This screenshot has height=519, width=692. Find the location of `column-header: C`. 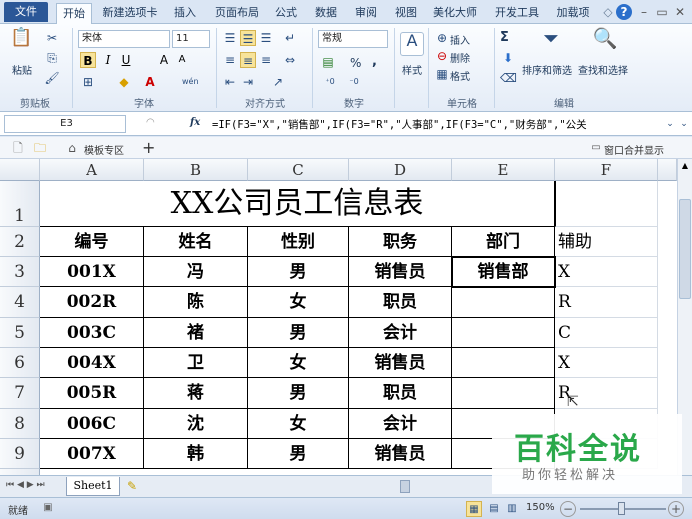

column-header: C is located at coordinates (298, 170).